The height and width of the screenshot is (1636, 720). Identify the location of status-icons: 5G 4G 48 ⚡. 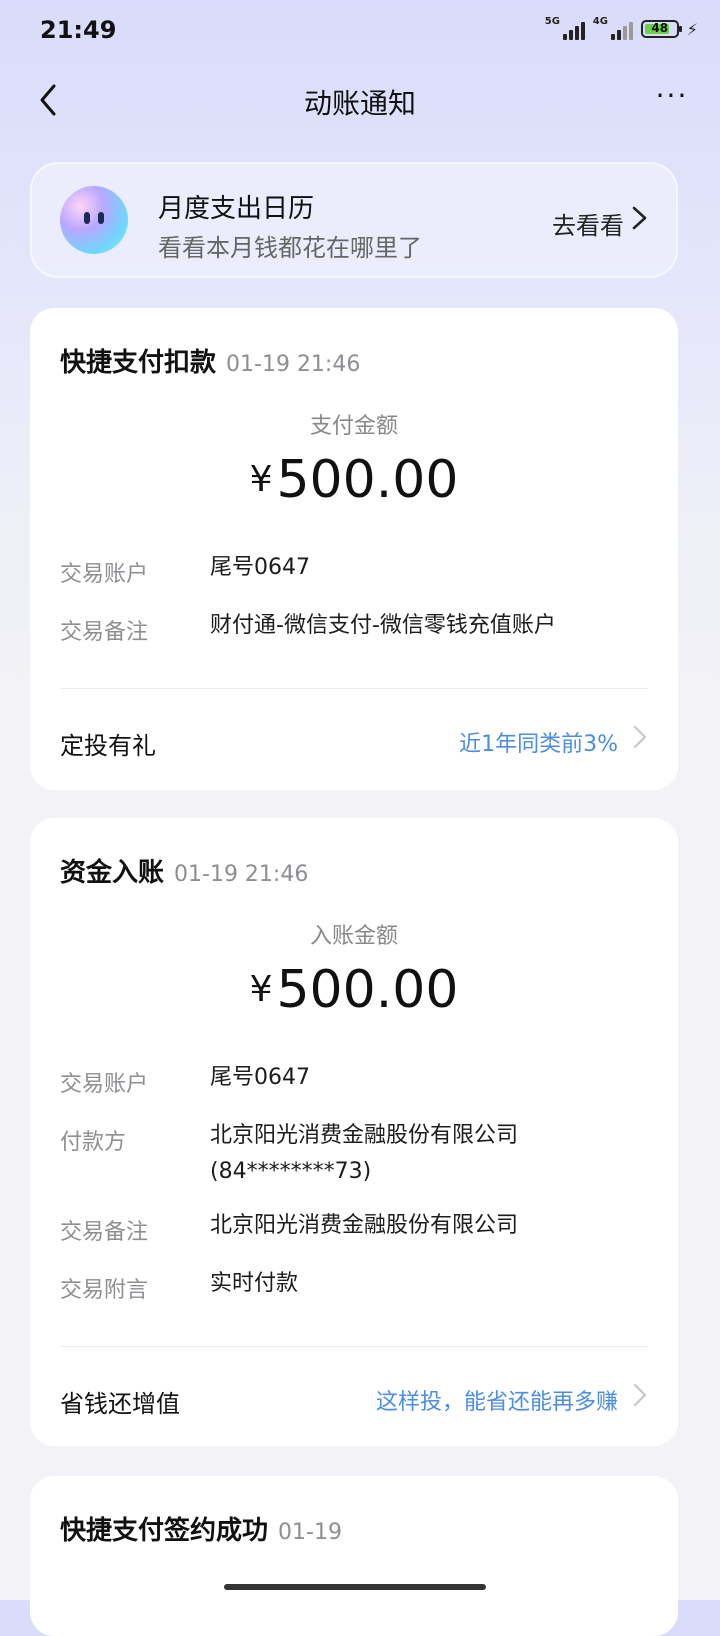
(621, 28).